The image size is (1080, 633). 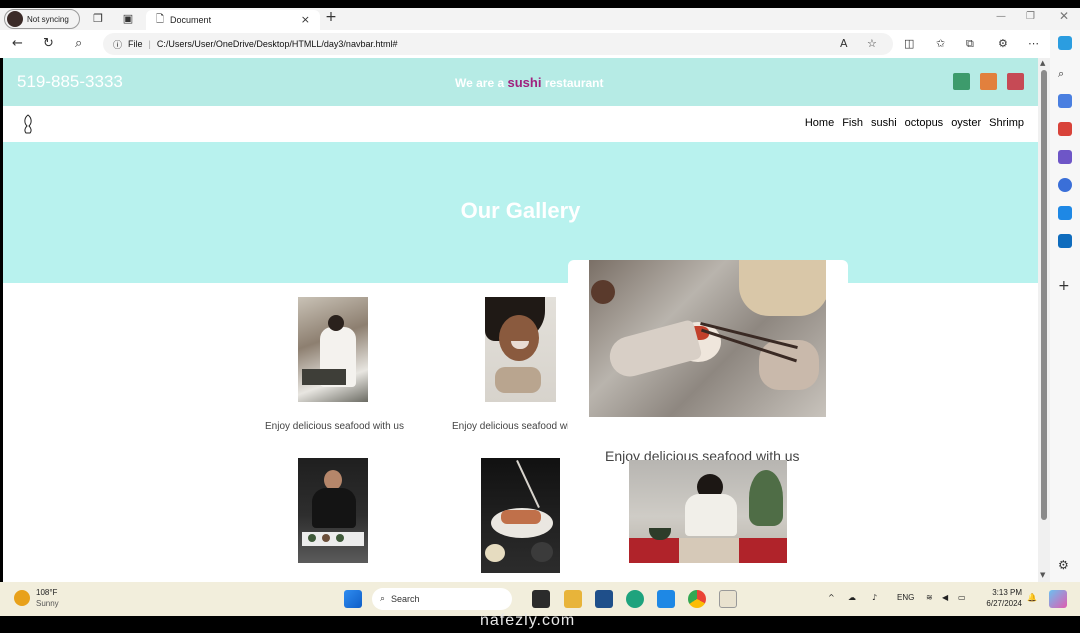 I want to click on close-window-icon: ✕, so click(x=1064, y=16).